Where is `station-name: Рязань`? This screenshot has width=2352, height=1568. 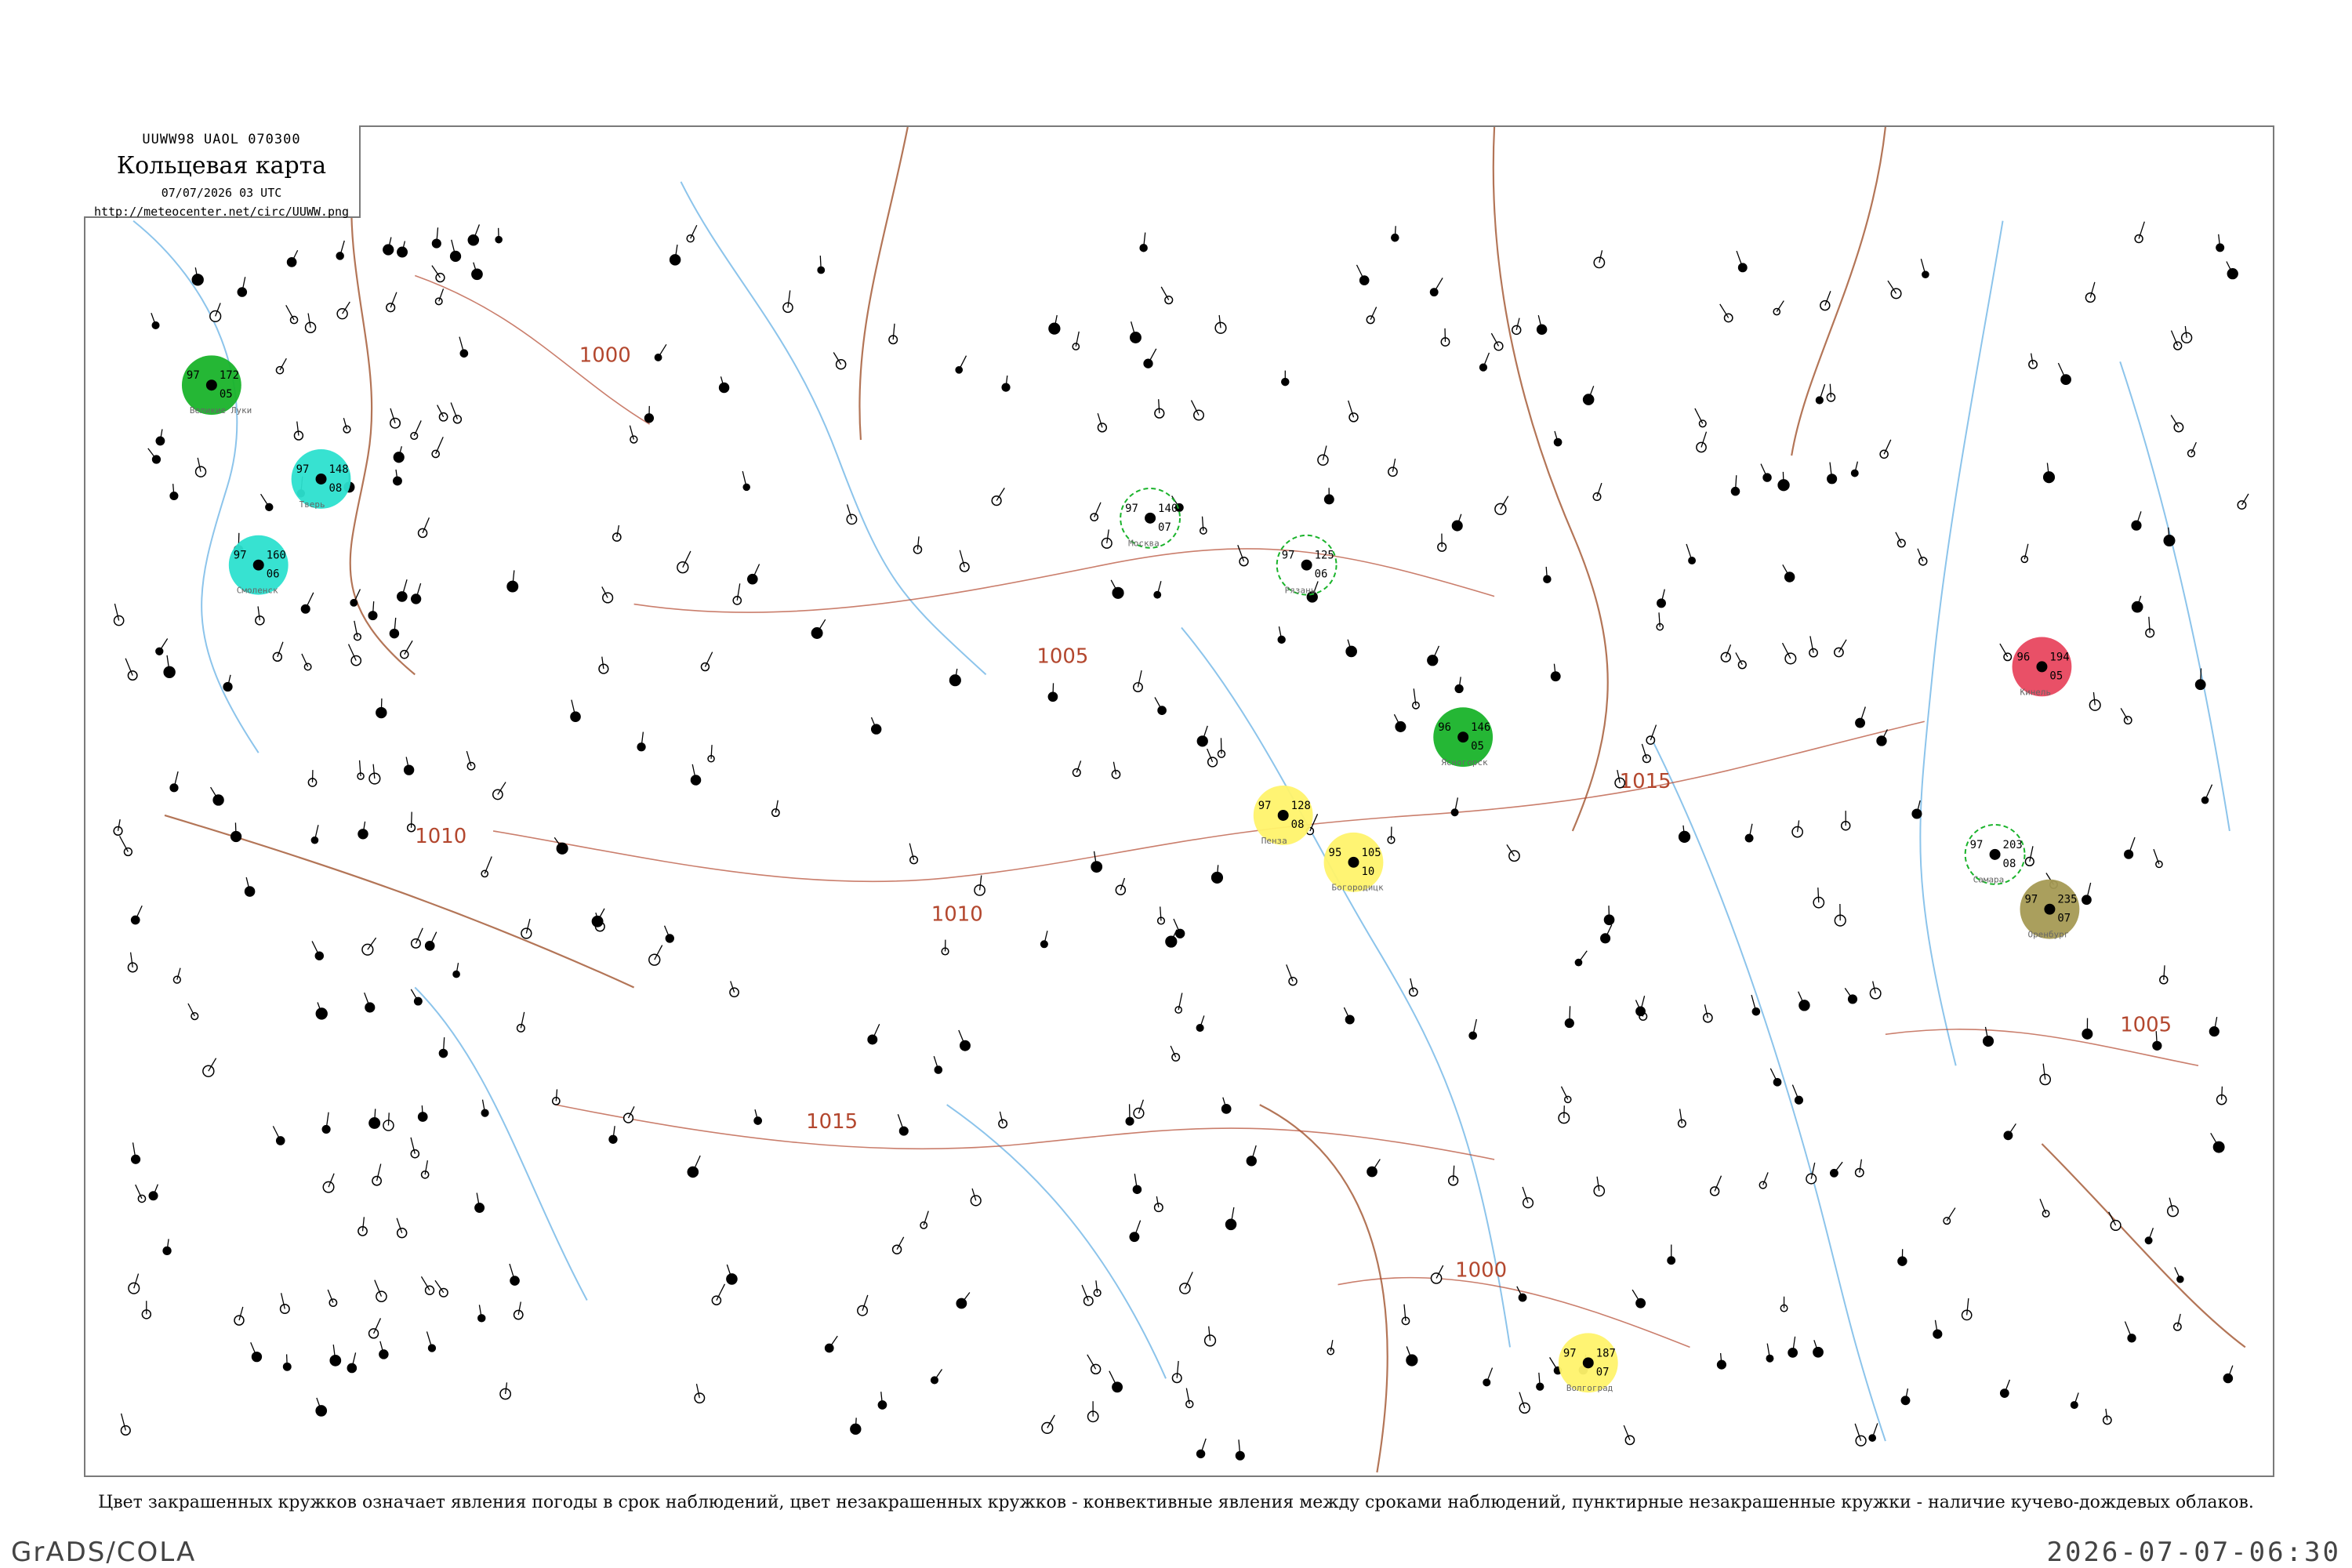
station-name: Рязань is located at coordinates (1300, 591).